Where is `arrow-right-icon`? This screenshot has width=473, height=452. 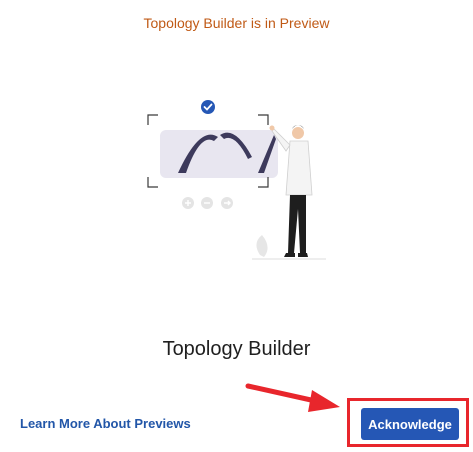 arrow-right-icon is located at coordinates (227, 203).